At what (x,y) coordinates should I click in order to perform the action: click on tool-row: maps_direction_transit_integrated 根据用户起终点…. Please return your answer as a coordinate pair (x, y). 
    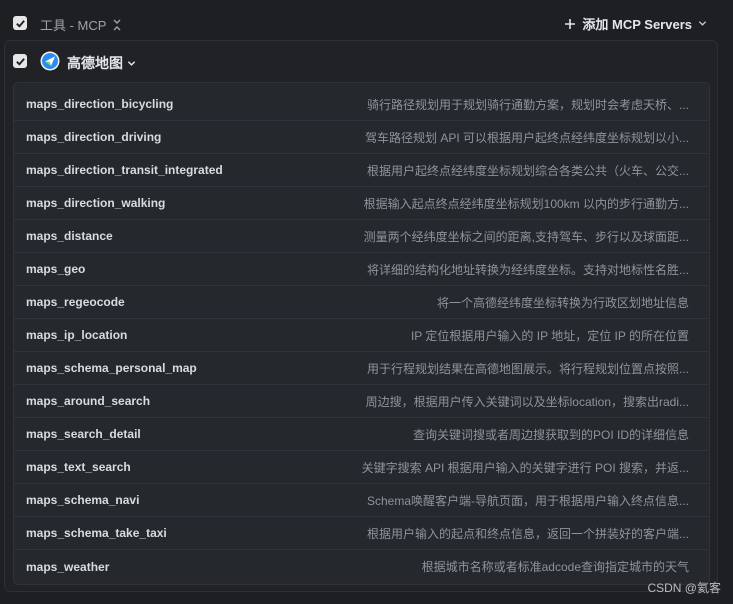
    Looking at the image, I should click on (361, 170).